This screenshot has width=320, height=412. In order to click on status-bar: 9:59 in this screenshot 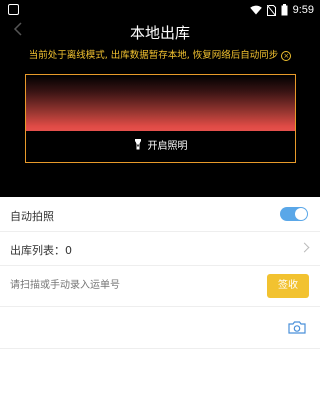, I will do `click(160, 10)`.